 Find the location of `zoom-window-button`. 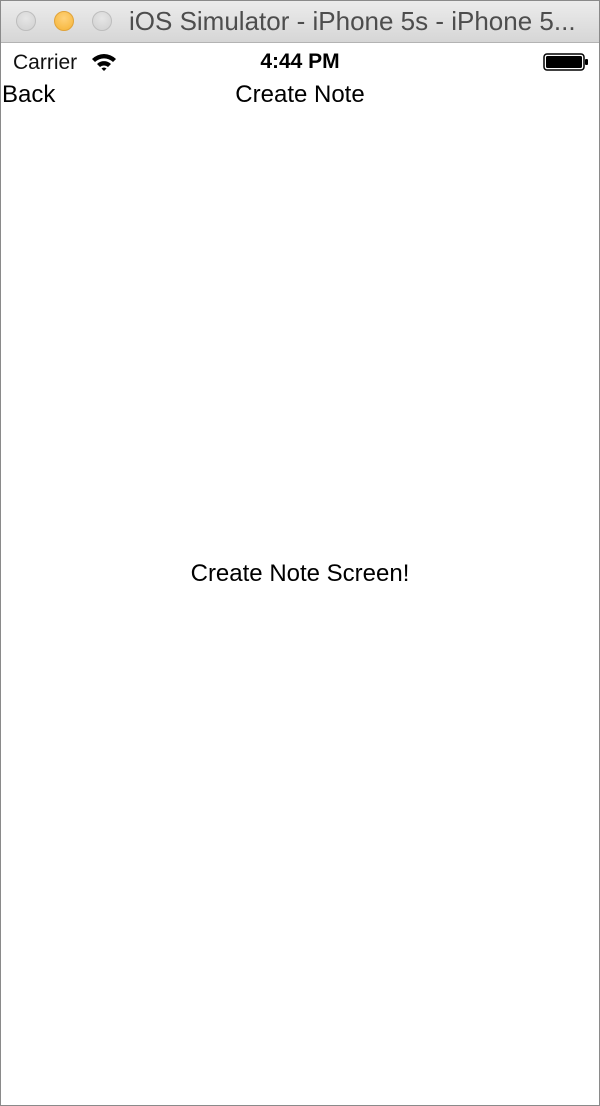

zoom-window-button is located at coordinates (102, 21).